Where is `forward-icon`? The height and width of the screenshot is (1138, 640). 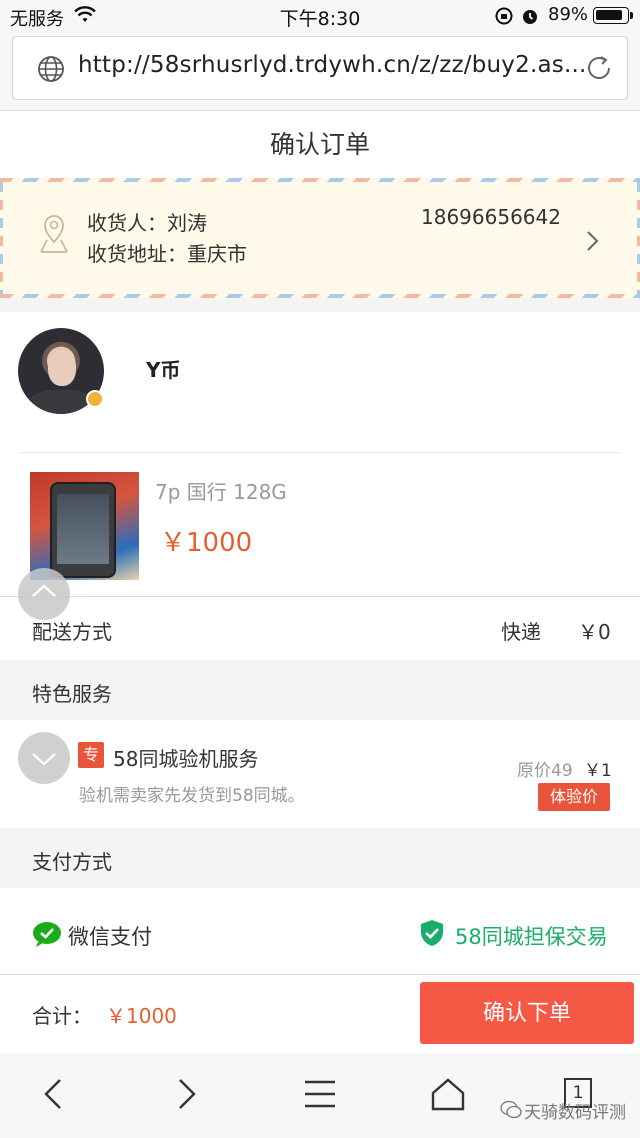
forward-icon is located at coordinates (186, 1094).